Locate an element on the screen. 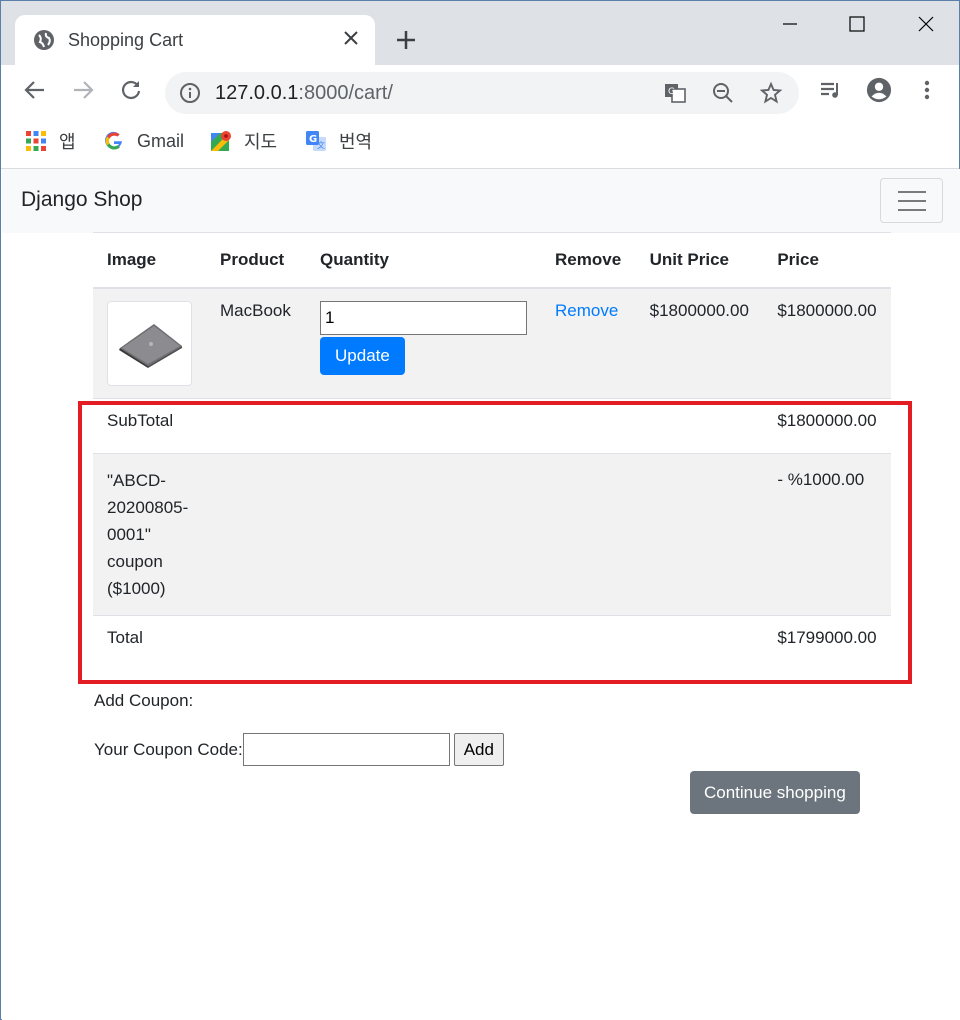 This screenshot has width=960, height=1020. site-info-icon is located at coordinates (190, 93).